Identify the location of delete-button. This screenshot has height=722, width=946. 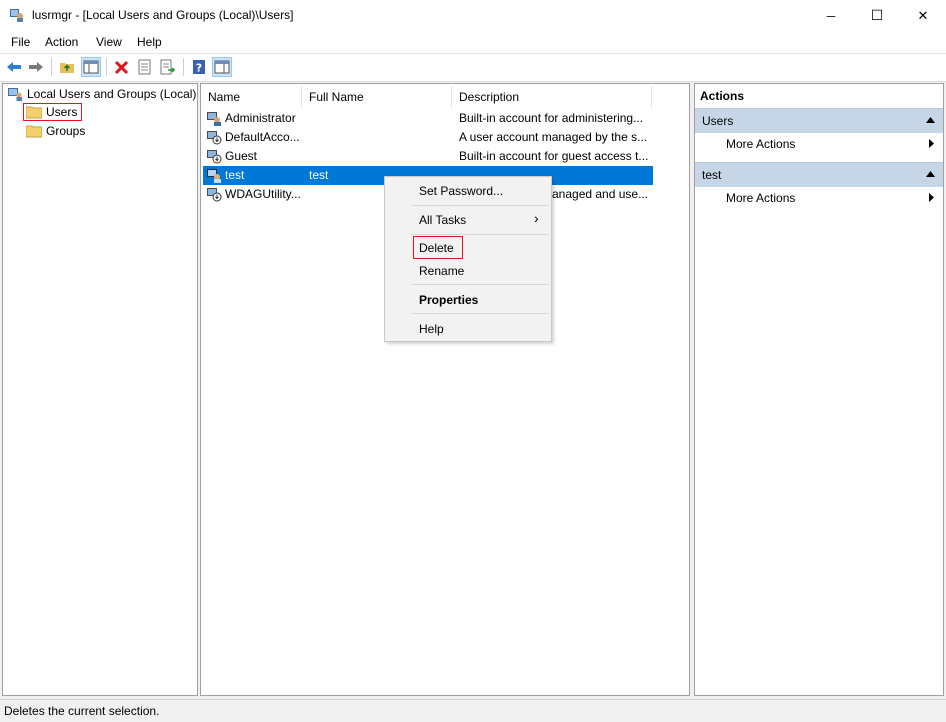
(122, 67).